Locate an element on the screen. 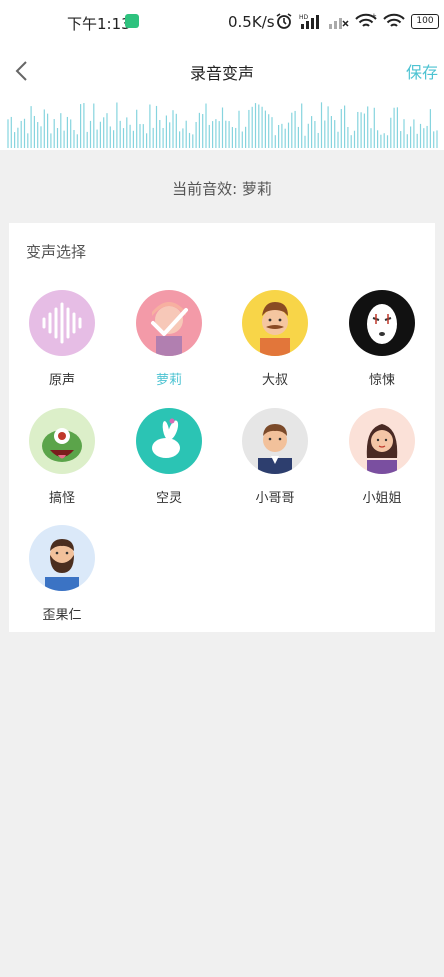 Image resolution: width=444 pixels, height=977 pixels. effect-label: 空灵 is located at coordinates (168, 498).